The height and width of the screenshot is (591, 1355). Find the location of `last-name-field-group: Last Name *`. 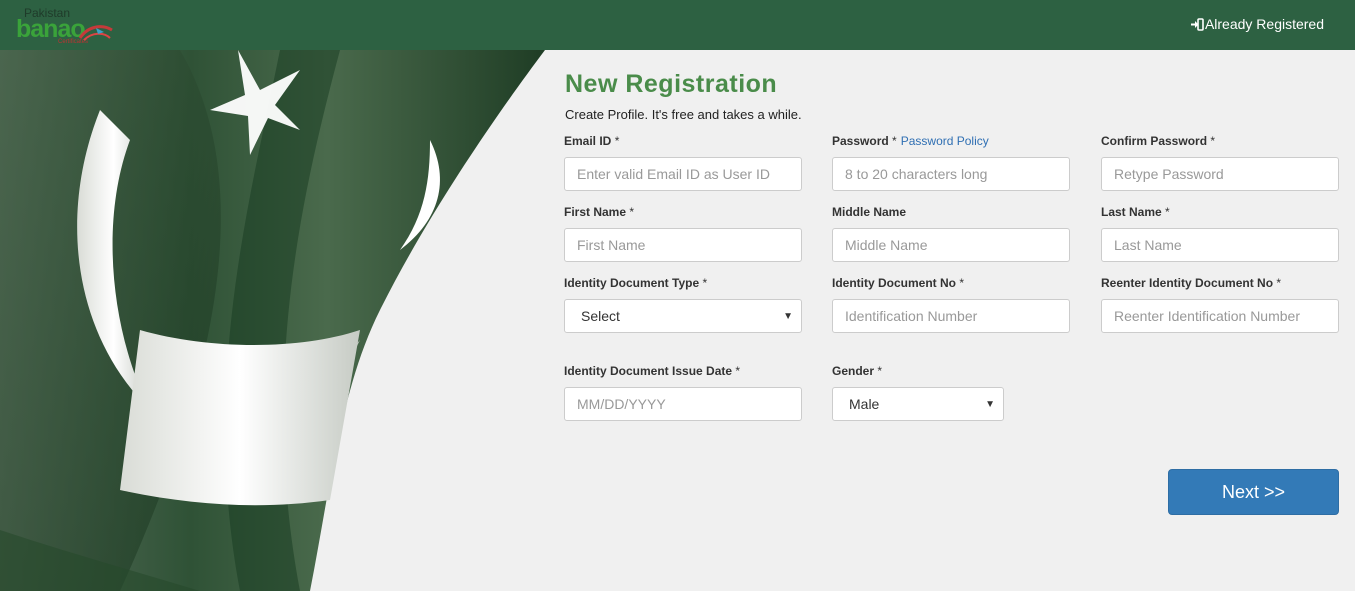

last-name-field-group: Last Name * is located at coordinates (1220, 233).